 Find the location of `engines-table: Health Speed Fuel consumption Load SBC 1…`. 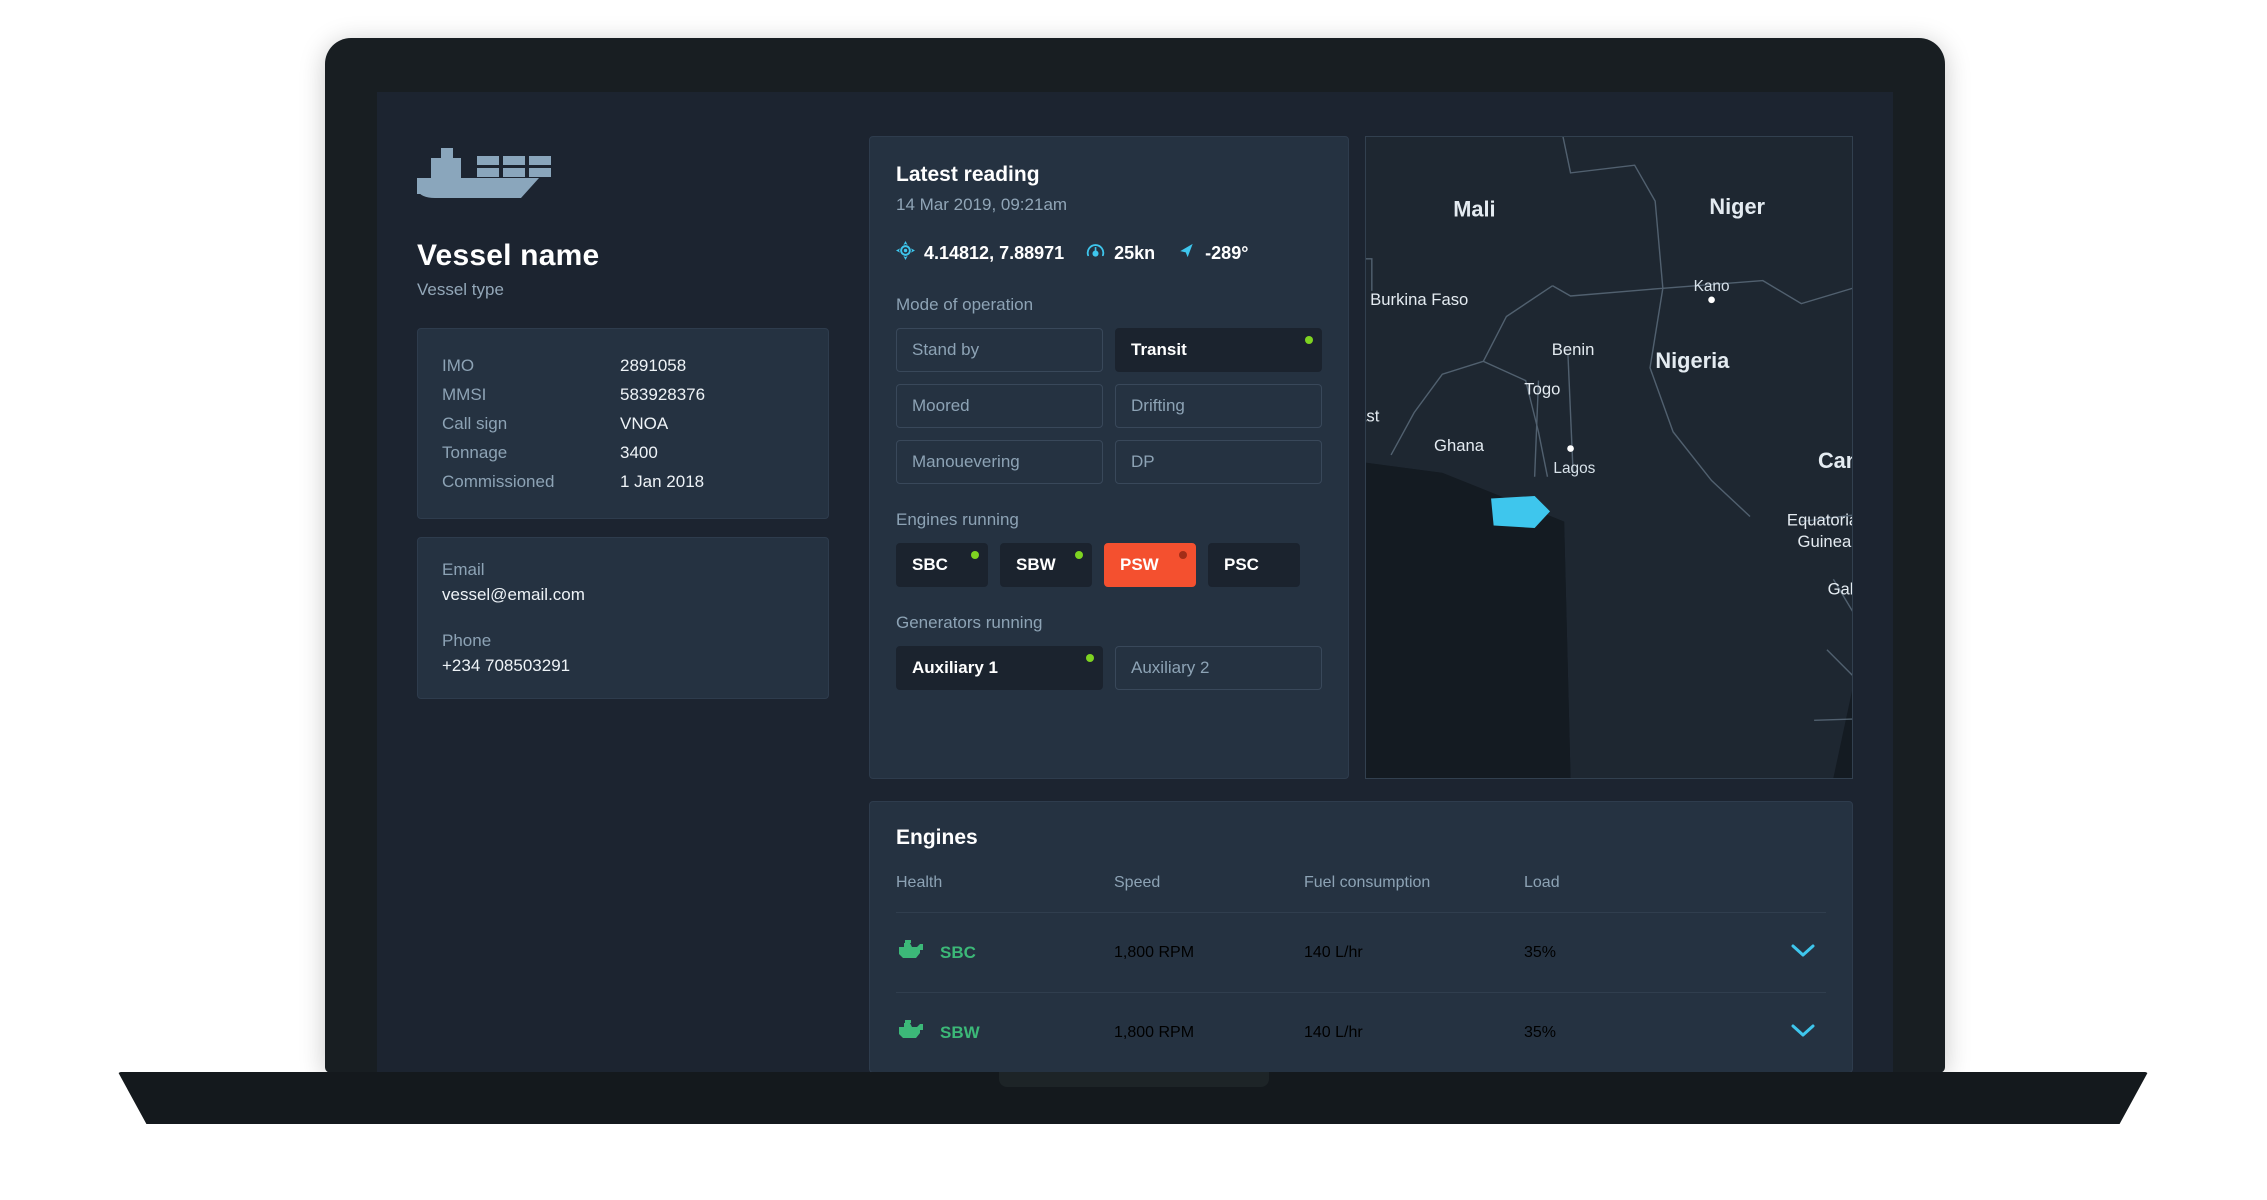

engines-table: Health Speed Fuel consumption Load SBC 1… is located at coordinates (1361, 973).